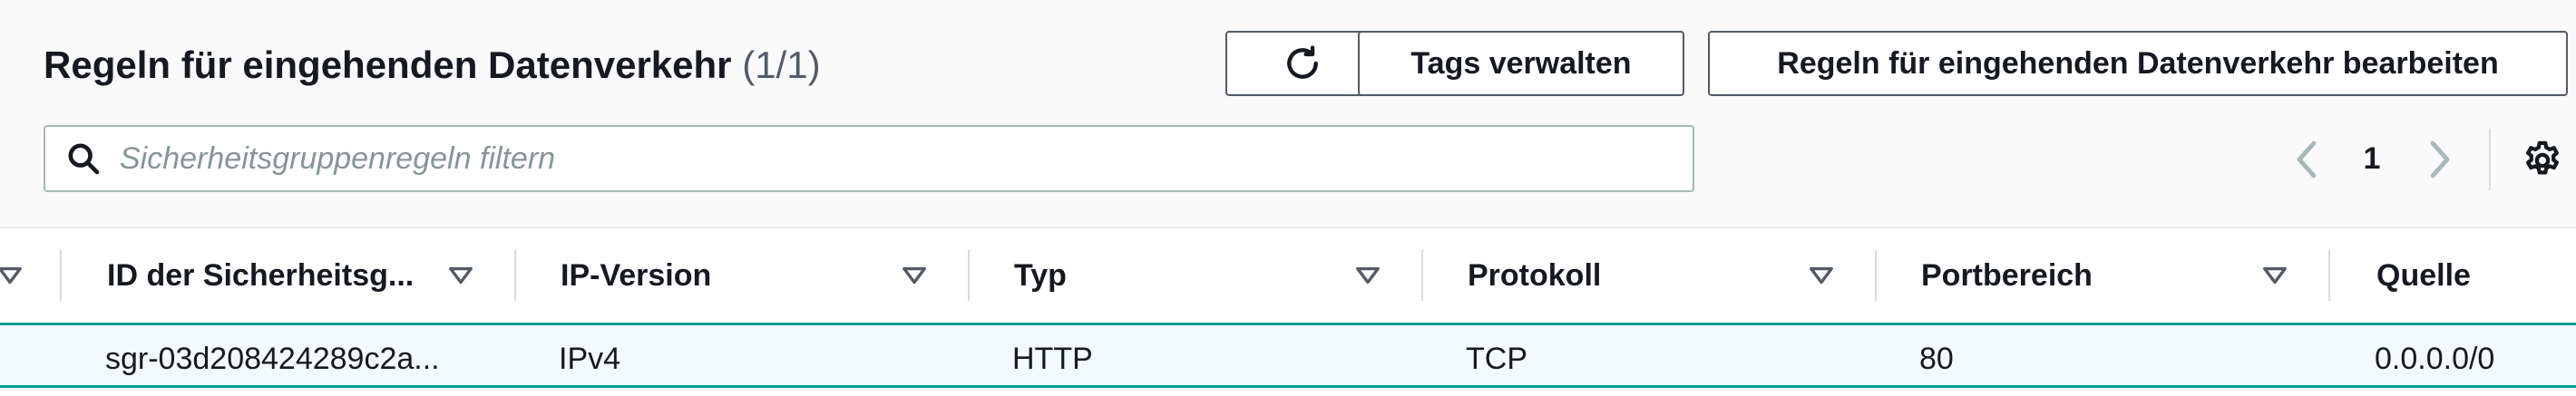 This screenshot has width=2576, height=396. Describe the element at coordinates (2007, 275) in the screenshot. I see `column-header-port-range: Portbereich` at that location.